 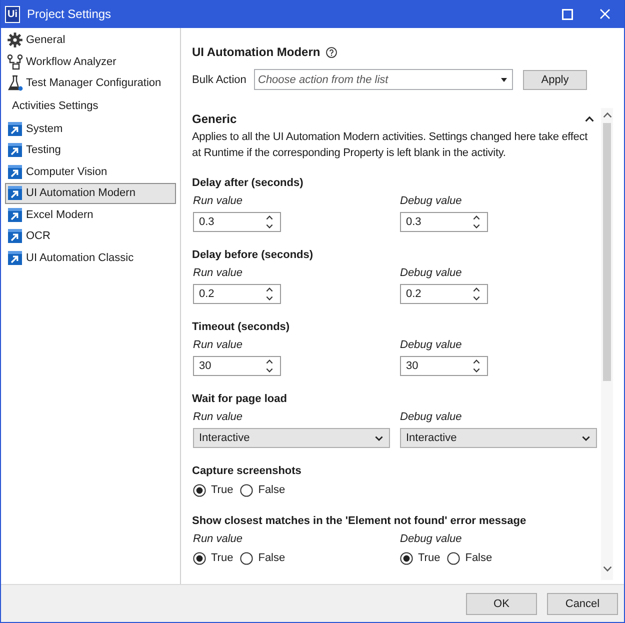 What do you see at coordinates (90, 83) in the screenshot?
I see `sidebar-item: Test Manager Configuration` at bounding box center [90, 83].